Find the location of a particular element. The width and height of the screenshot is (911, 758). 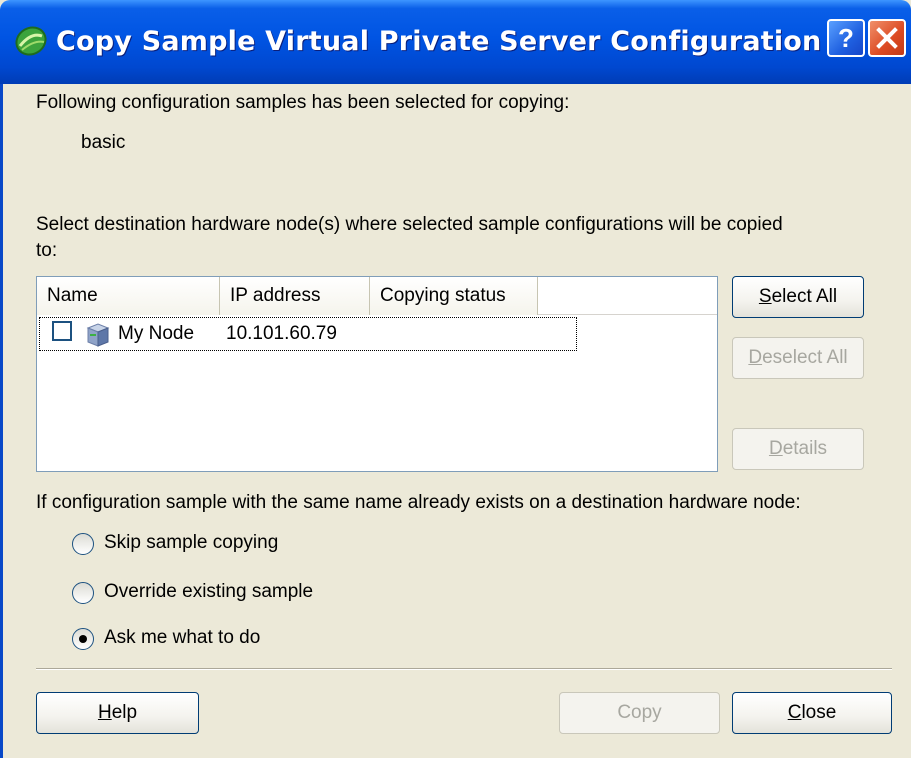

node-checkbox is located at coordinates (62, 331).